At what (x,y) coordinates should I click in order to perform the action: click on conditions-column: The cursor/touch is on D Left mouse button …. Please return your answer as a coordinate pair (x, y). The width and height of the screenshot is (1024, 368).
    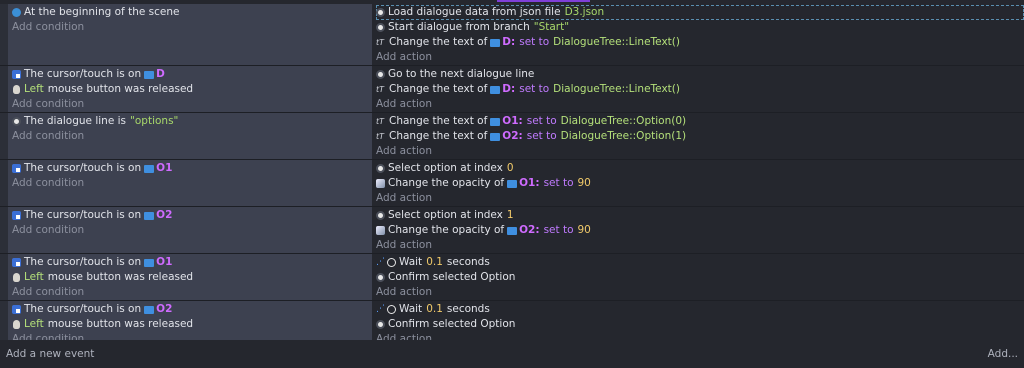
    Looking at the image, I should click on (190, 89).